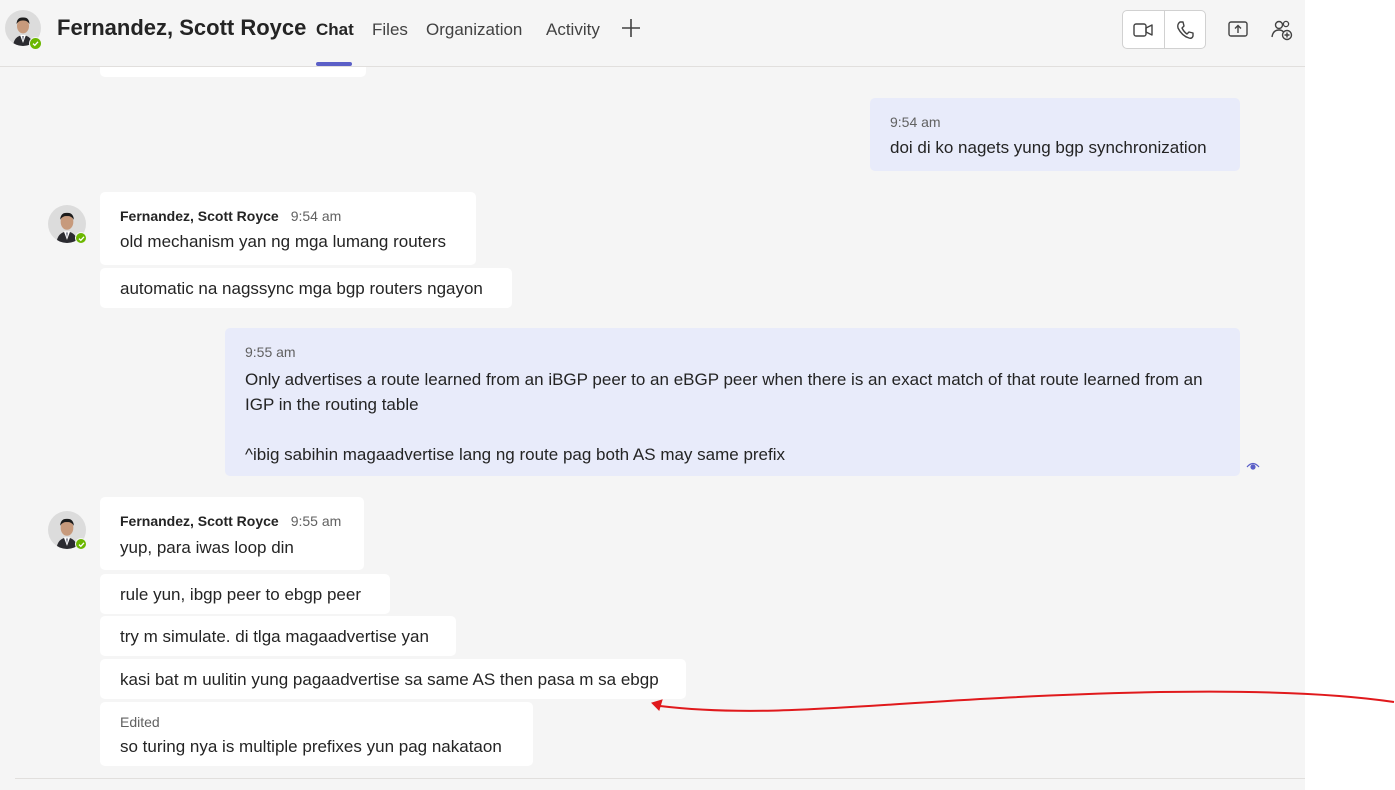  I want to click on video-call-icon, so click(1143, 30).